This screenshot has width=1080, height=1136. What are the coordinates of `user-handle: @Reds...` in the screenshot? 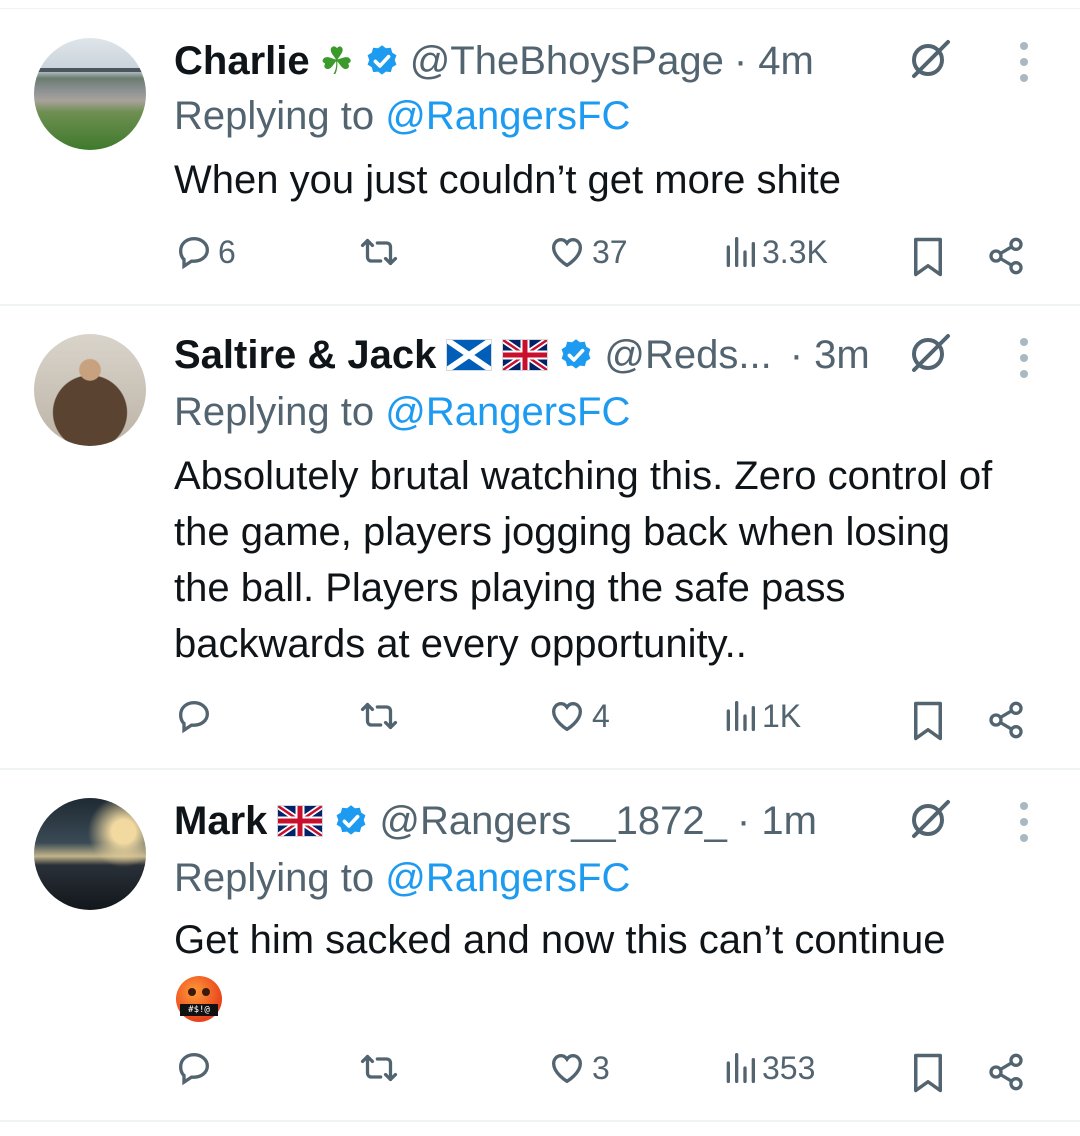 It's located at (687, 355).